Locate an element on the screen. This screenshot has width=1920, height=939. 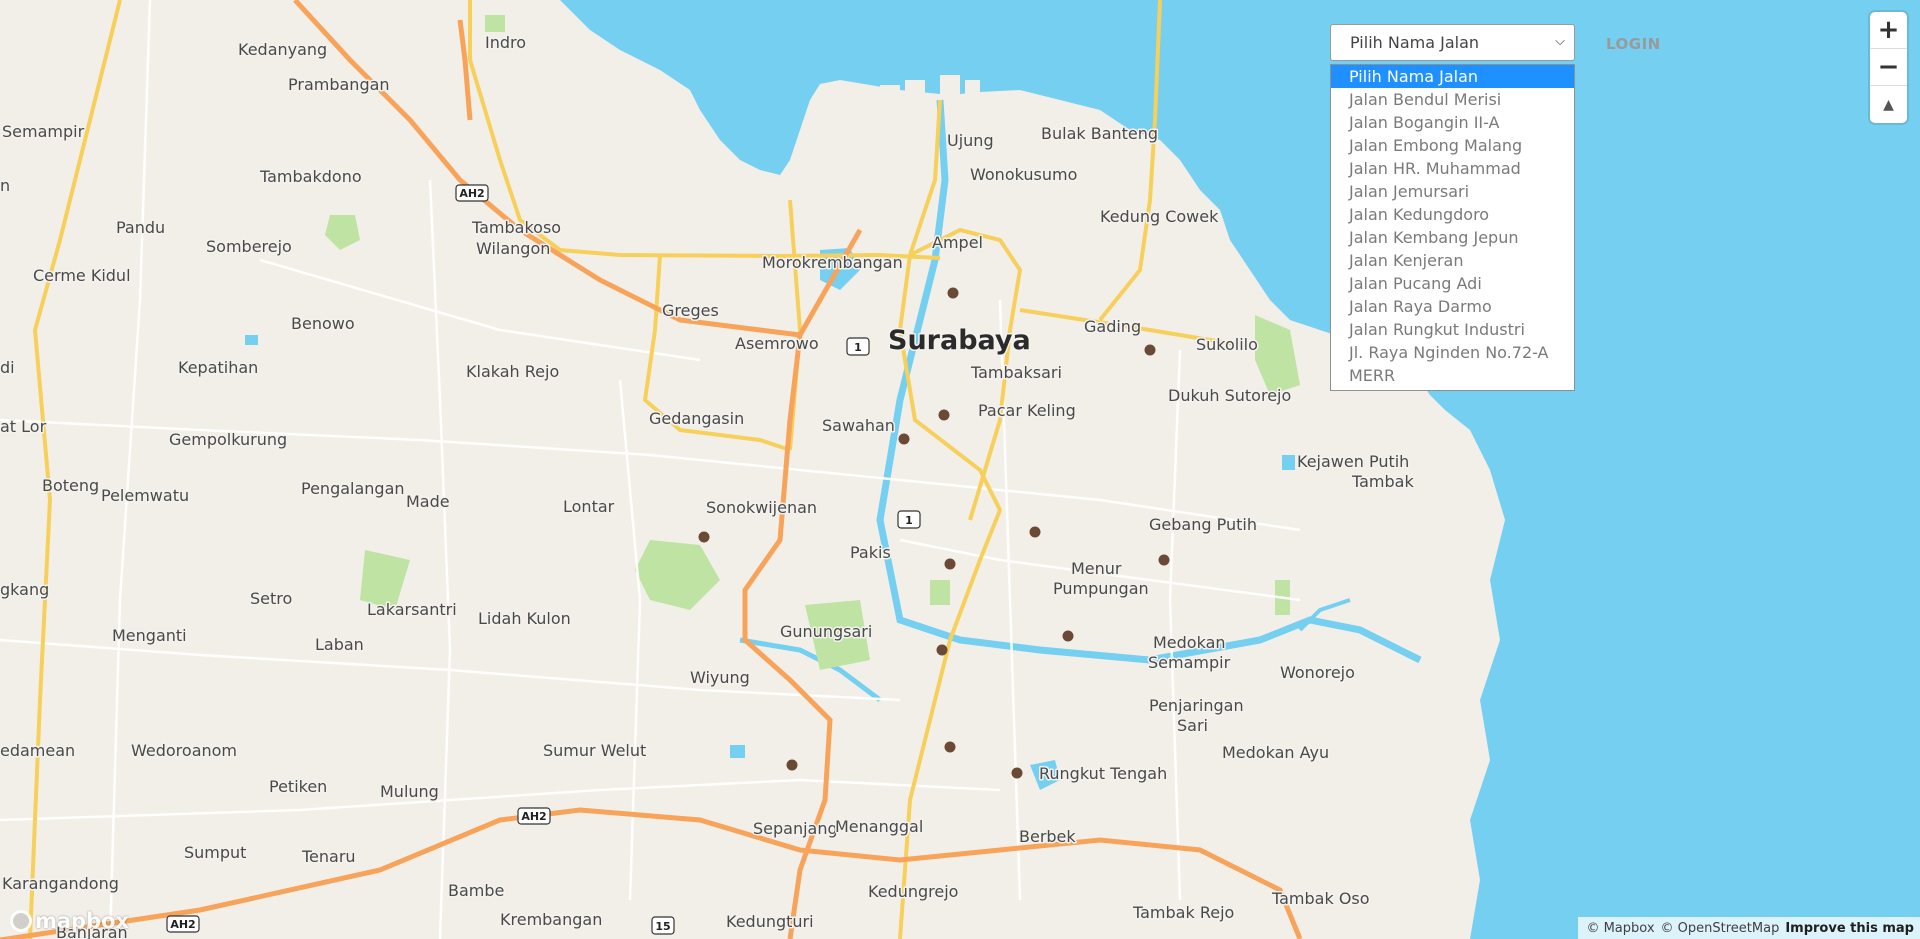
place-label: Gebang Putih is located at coordinates (1203, 524).